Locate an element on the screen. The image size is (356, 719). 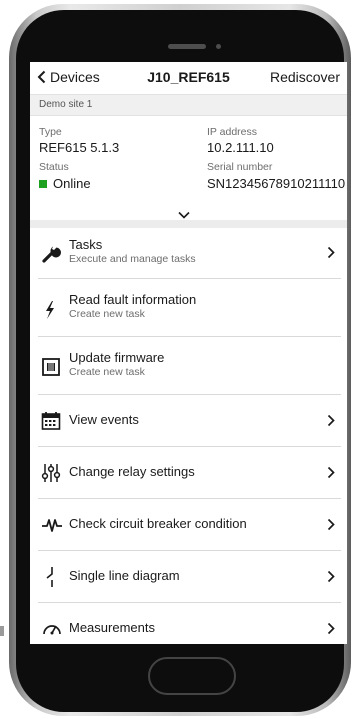
menu-item-change-relay-settings: Change relay settings is located at coordinates (189, 473).